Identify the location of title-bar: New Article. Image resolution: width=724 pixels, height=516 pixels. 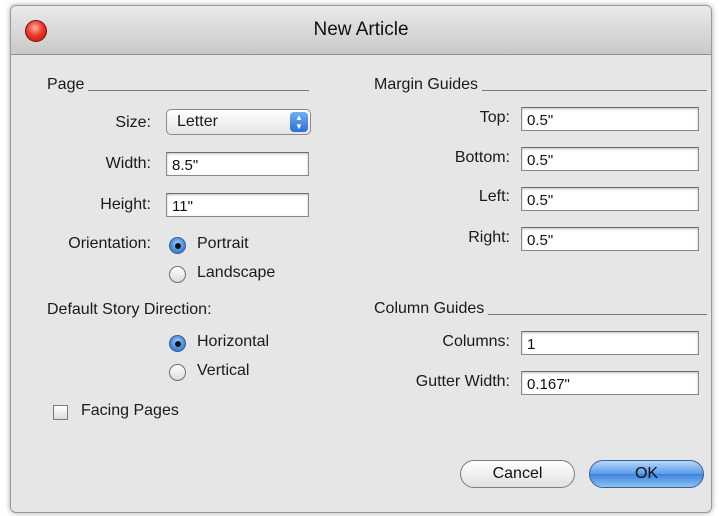
(361, 30).